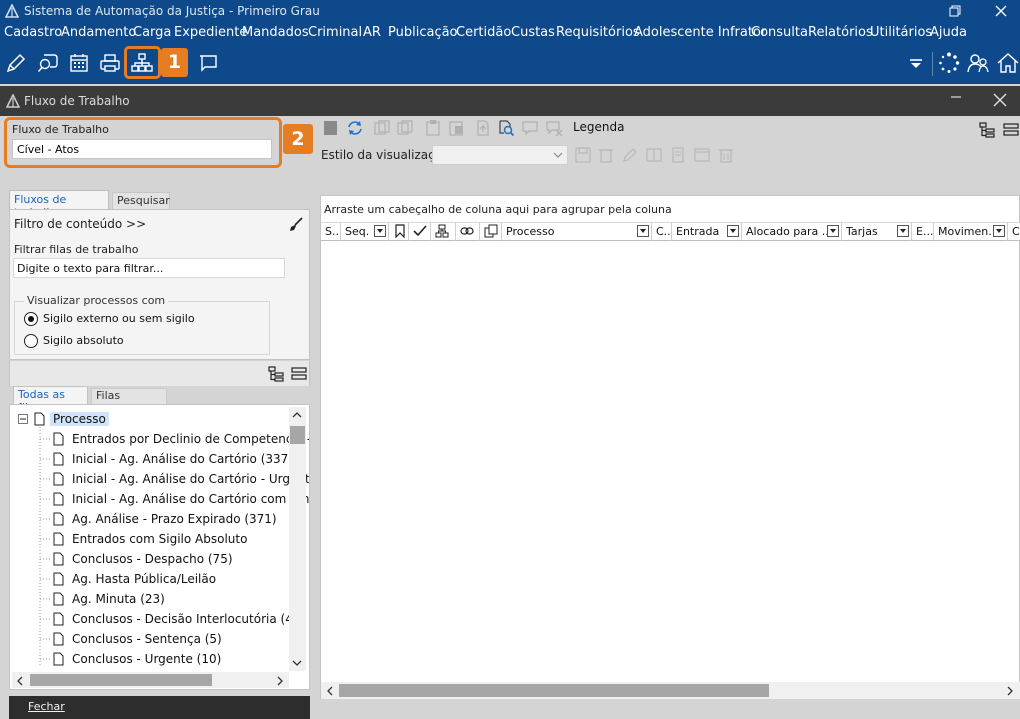 This screenshot has width=1020, height=719. Describe the element at coordinates (297, 539) in the screenshot. I see `tree-vertical-scrollbar` at that location.